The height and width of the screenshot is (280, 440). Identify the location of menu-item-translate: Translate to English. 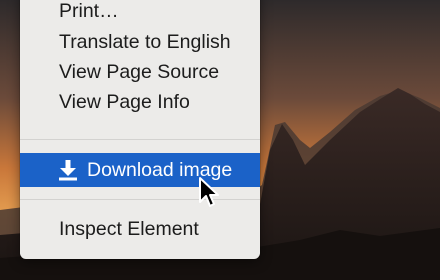
(140, 42).